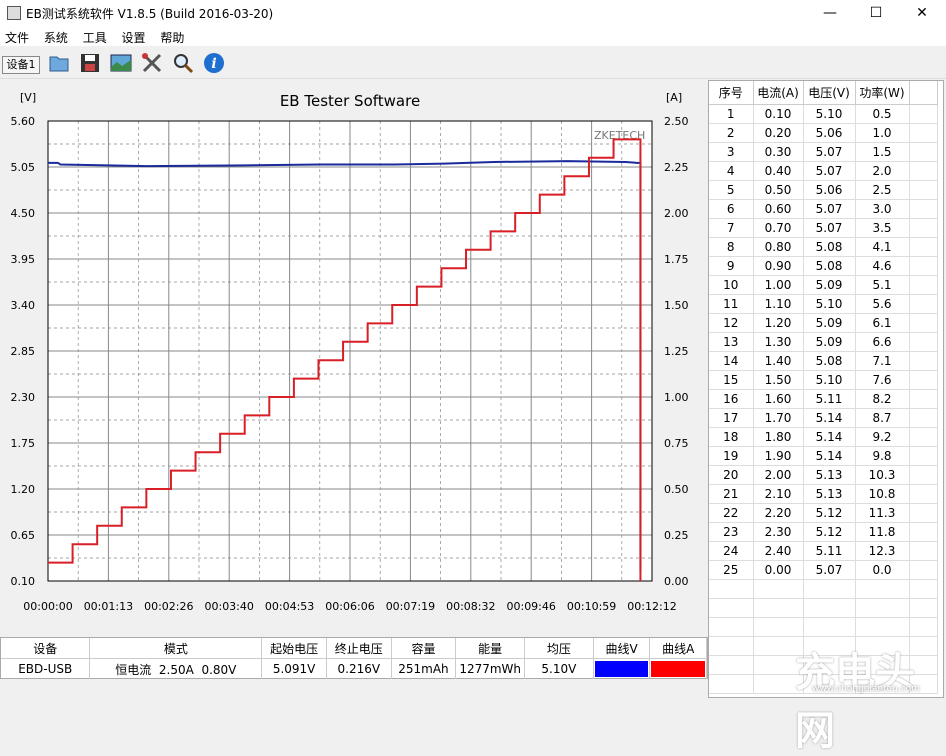 The height and width of the screenshot is (756, 946). Describe the element at coordinates (59, 63) in the screenshot. I see `open-folder-icon` at that location.